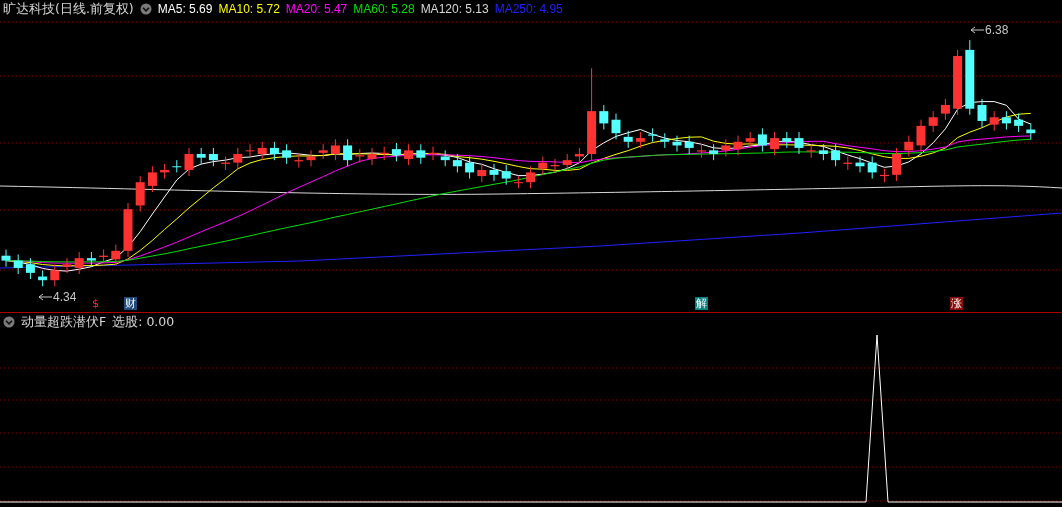 The width and height of the screenshot is (1062, 507). What do you see at coordinates (454, 9) in the screenshot?
I see `moving-average-reading: MA120: 5.13` at bounding box center [454, 9].